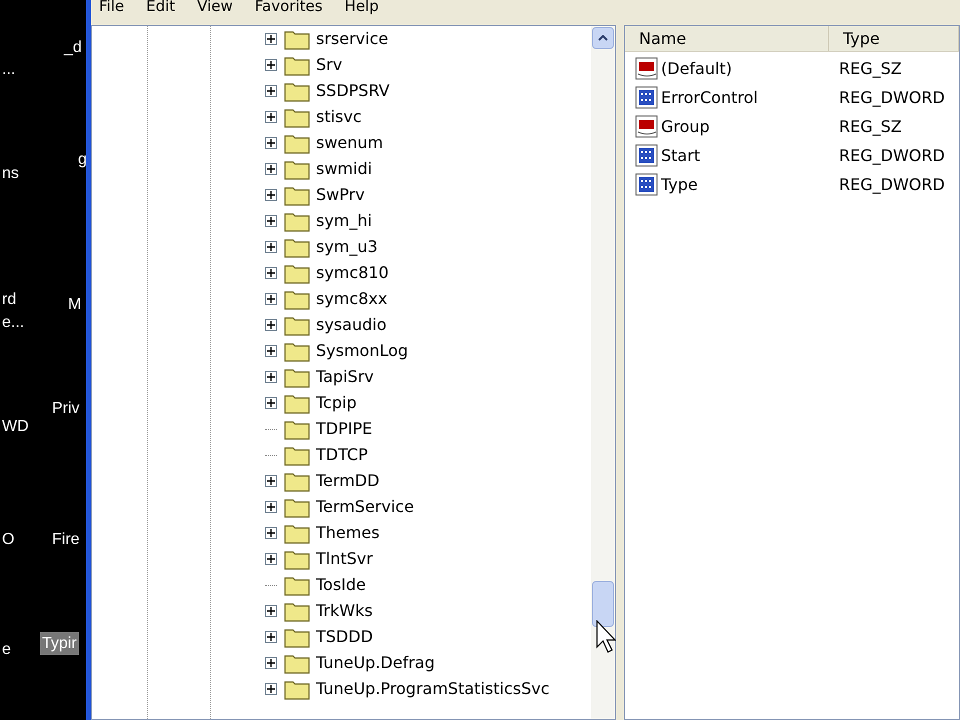 This screenshot has width=960, height=720. Describe the element at coordinates (685, 126) in the screenshot. I see `value-name: Group` at that location.